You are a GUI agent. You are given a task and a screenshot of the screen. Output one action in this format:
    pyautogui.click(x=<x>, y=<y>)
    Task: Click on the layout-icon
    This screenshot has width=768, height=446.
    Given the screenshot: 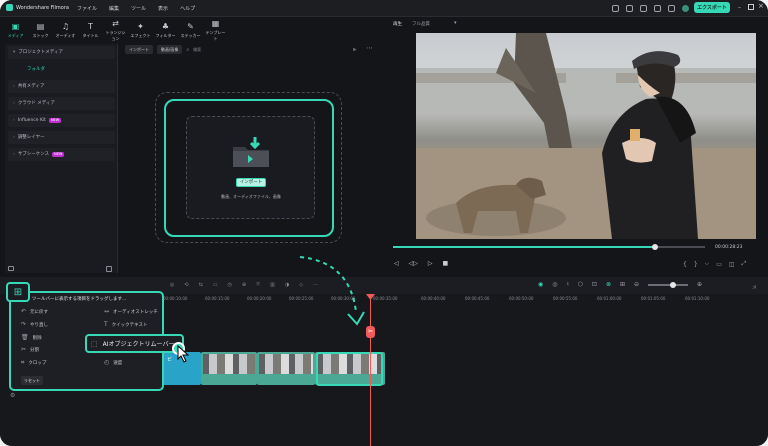 What is the action you would take?
    pyautogui.click(x=615, y=8)
    